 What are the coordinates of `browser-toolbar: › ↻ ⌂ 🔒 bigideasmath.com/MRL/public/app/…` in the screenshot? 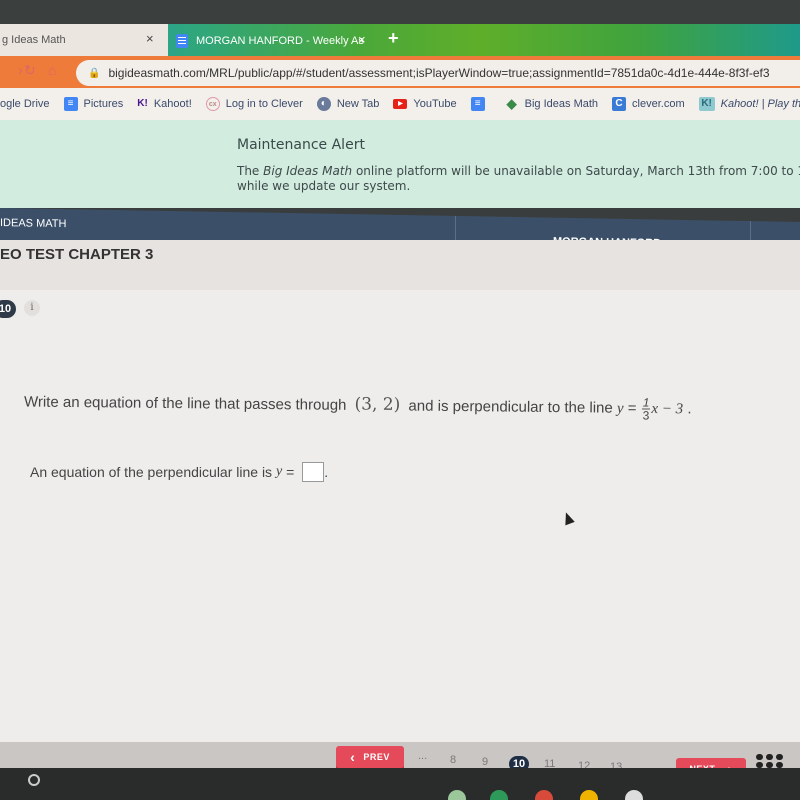 It's located at (400, 72).